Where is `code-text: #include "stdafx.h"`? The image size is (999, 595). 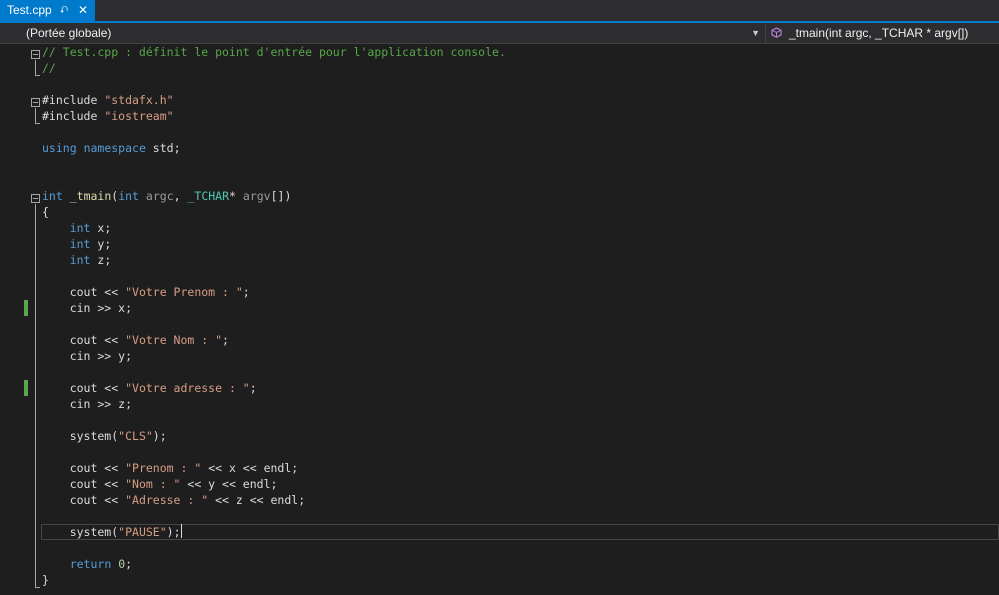
code-text: #include "stdafx.h" is located at coordinates (108, 100).